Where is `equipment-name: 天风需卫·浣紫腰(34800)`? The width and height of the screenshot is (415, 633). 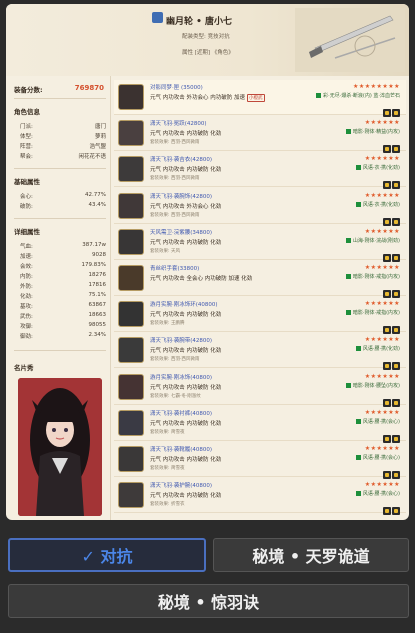
equipment-name: 天风需卫·浣紫腰(34800) is located at coordinates (181, 232).